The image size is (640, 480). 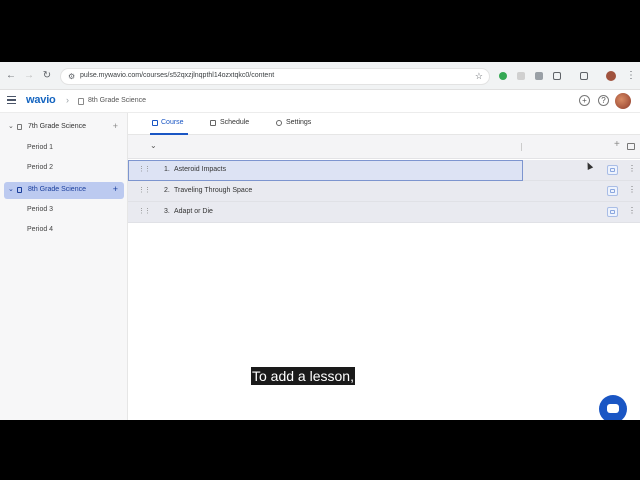 I want to click on chat-icon, so click(x=613, y=408).